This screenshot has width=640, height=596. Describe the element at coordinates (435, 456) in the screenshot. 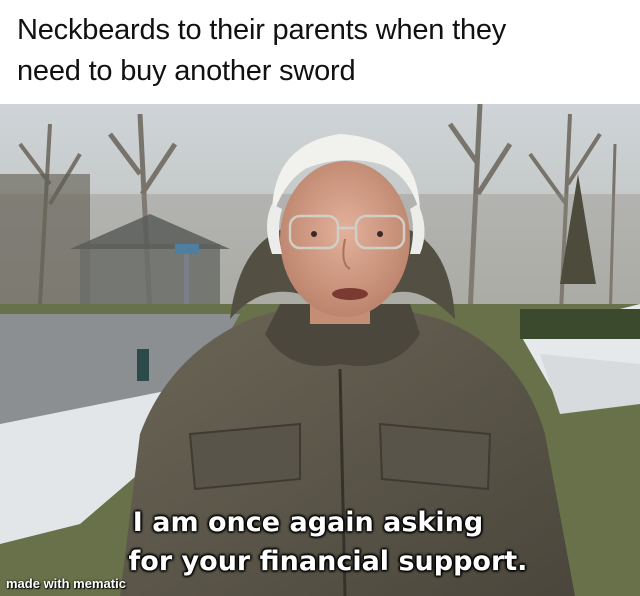

I see `pocket-right` at that location.